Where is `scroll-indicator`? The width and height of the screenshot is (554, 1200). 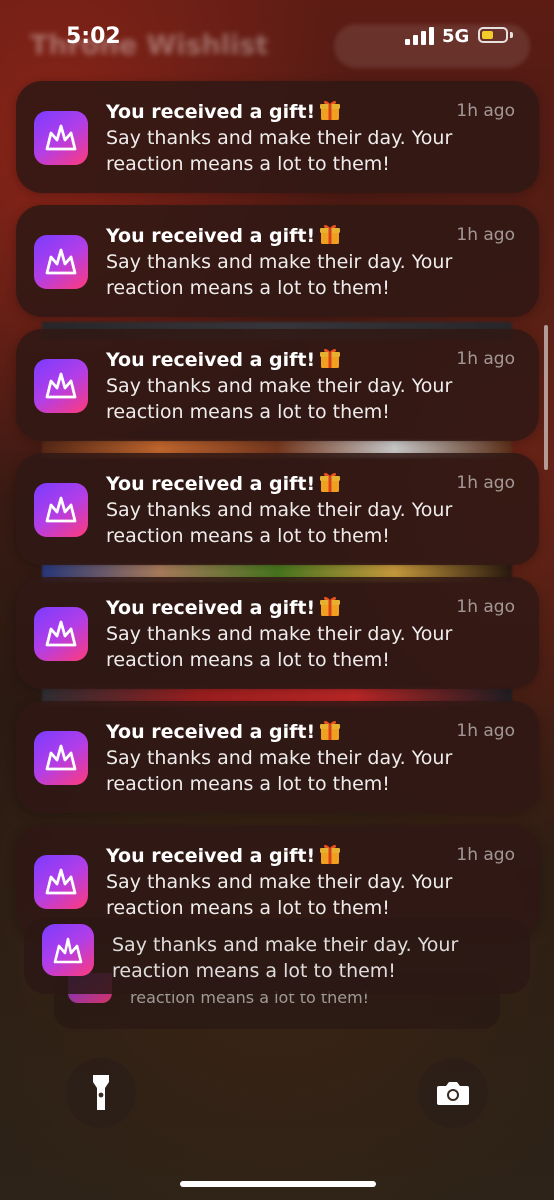
scroll-indicator is located at coordinates (546, 397).